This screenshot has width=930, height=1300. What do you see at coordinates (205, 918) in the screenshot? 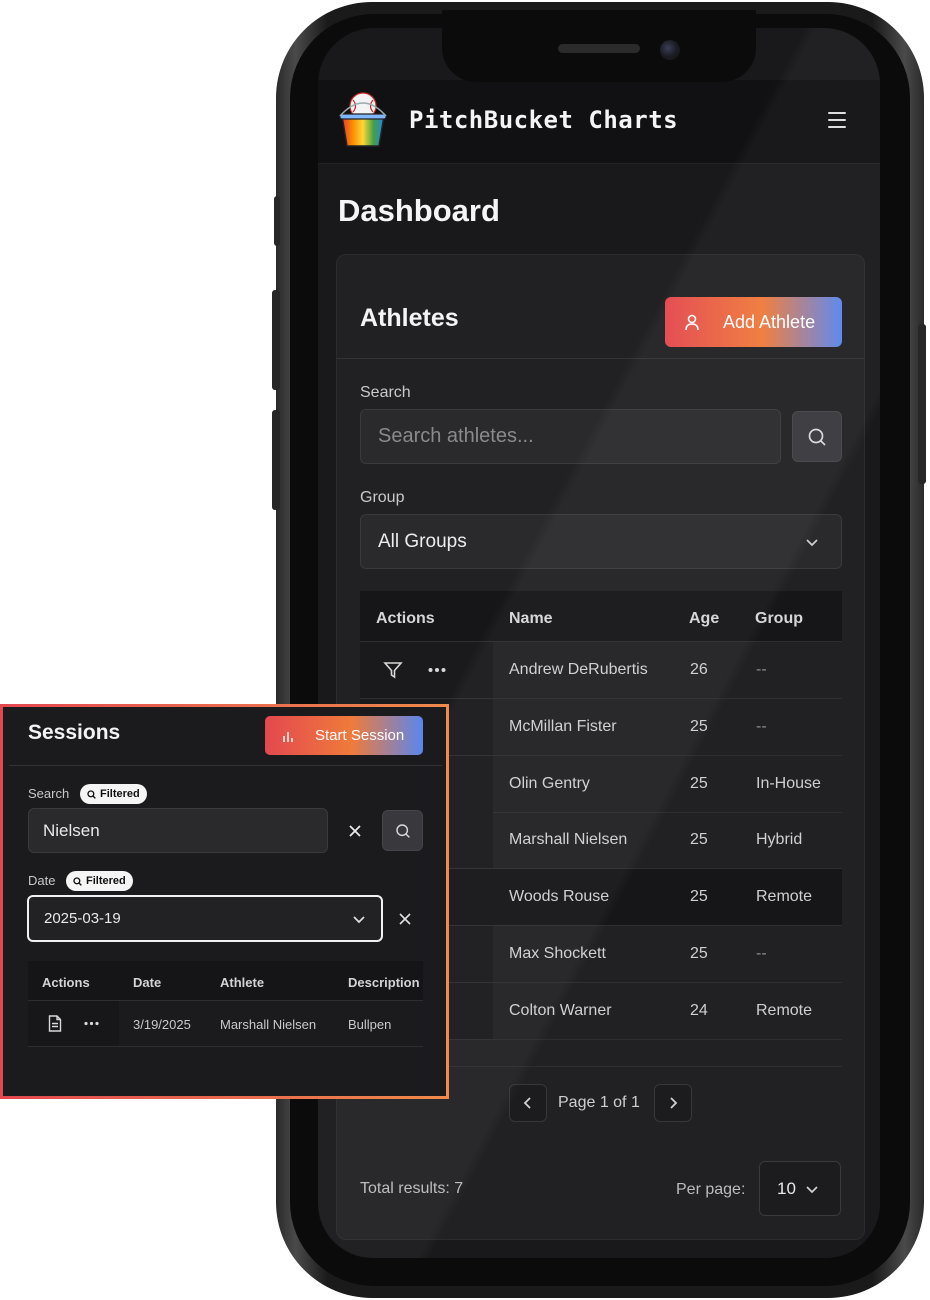
I see `sessions-date-select: 2025-03-19` at bounding box center [205, 918].